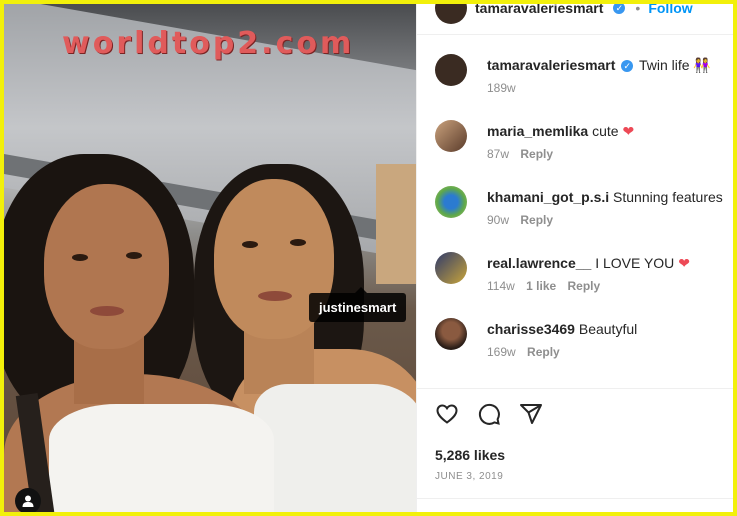  Describe the element at coordinates (470, 455) in the screenshot. I see `likes-count: 5,286 likes` at that location.